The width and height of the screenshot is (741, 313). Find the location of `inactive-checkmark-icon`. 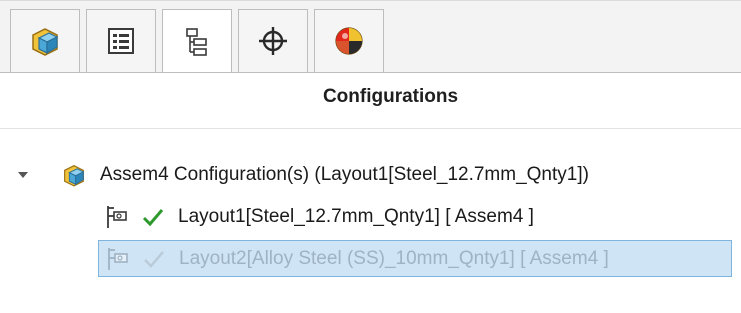

inactive-checkmark-icon is located at coordinates (154, 259).